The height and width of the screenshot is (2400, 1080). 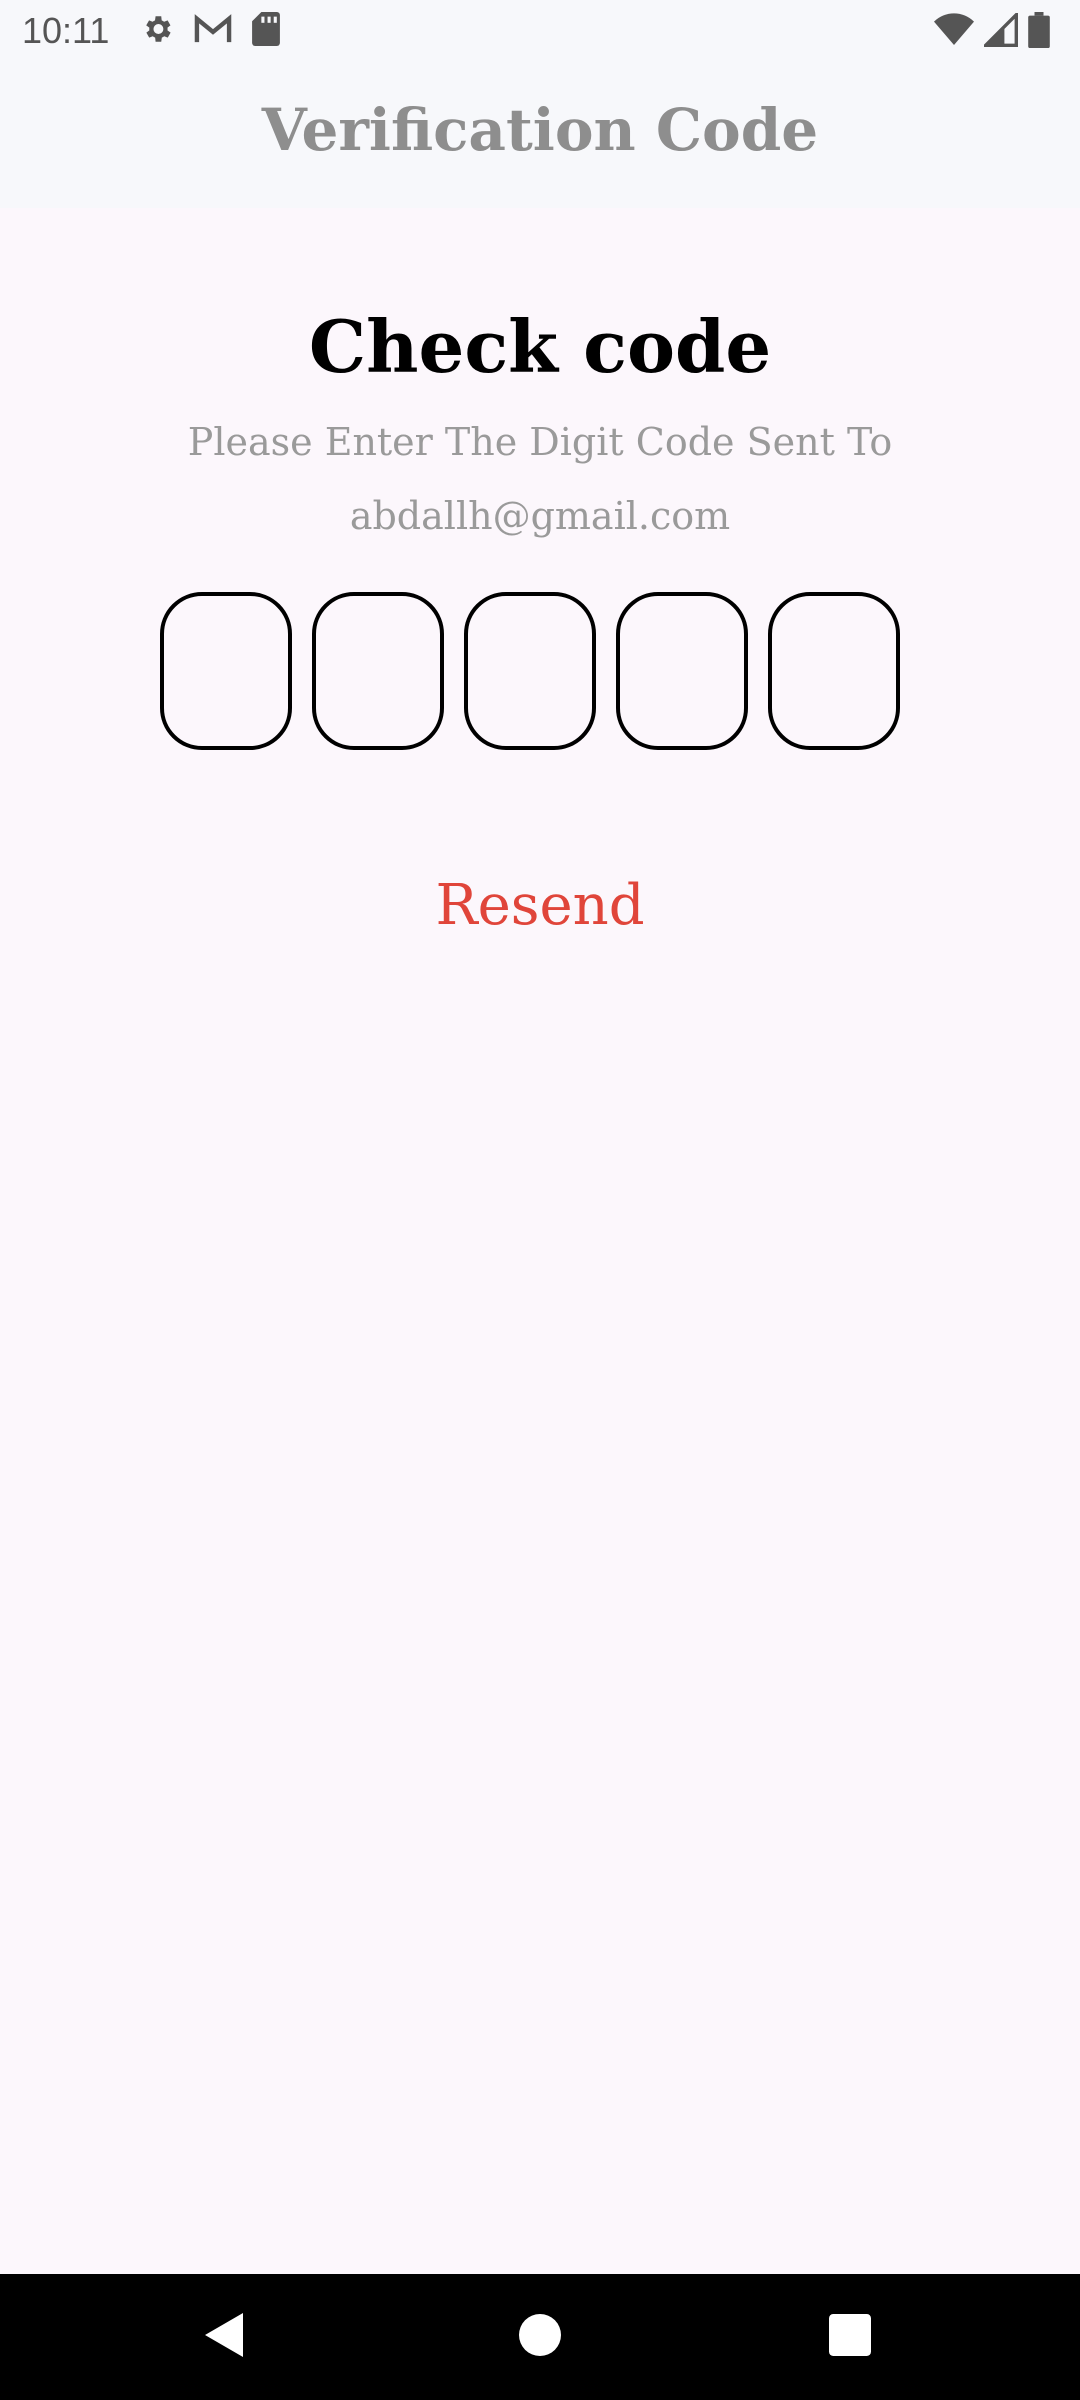 I want to click on back-icon, so click(x=225, y=2337).